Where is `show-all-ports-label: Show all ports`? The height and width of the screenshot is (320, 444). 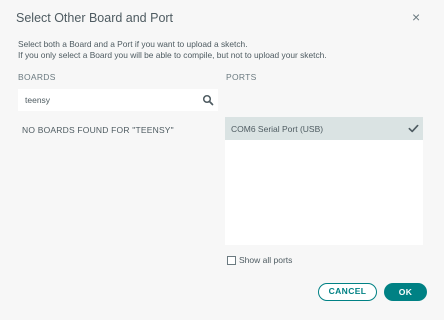 show-all-ports-label: Show all ports is located at coordinates (266, 260).